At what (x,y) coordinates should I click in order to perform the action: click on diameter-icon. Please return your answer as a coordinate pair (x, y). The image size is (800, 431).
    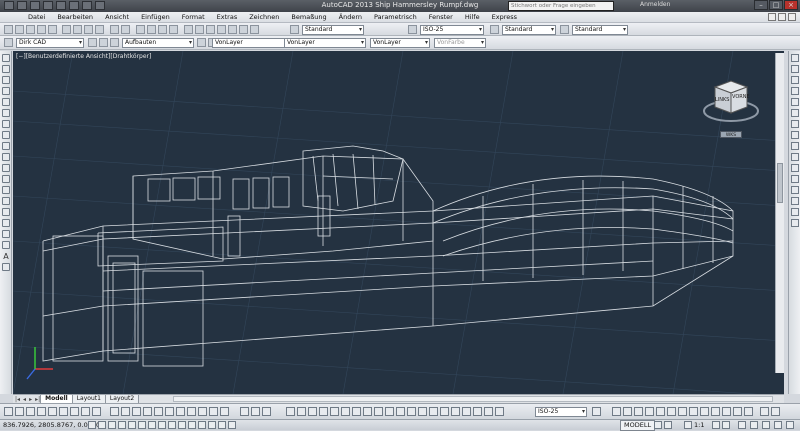
    Looking at the image, I should click on (356, 411).